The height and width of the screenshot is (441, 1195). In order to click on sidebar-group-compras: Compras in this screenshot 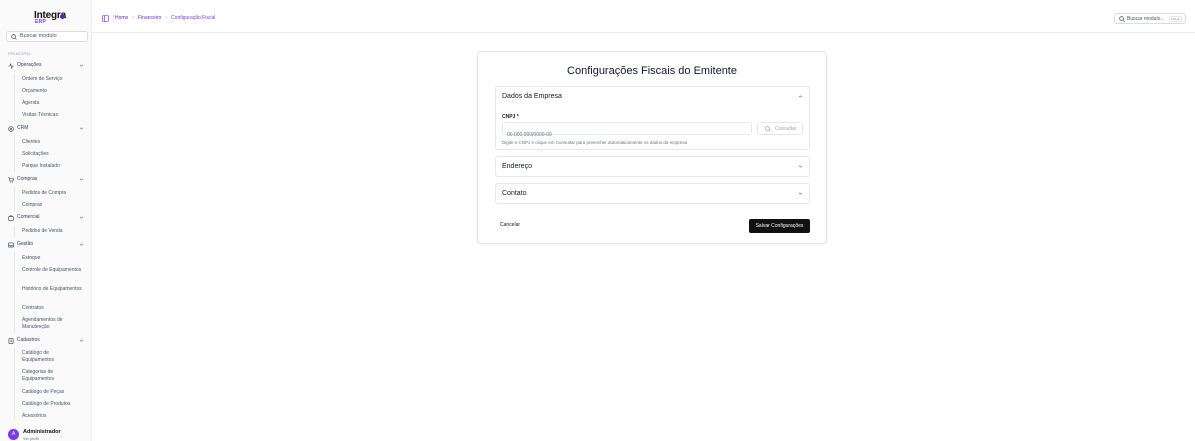, I will do `click(47, 180)`.